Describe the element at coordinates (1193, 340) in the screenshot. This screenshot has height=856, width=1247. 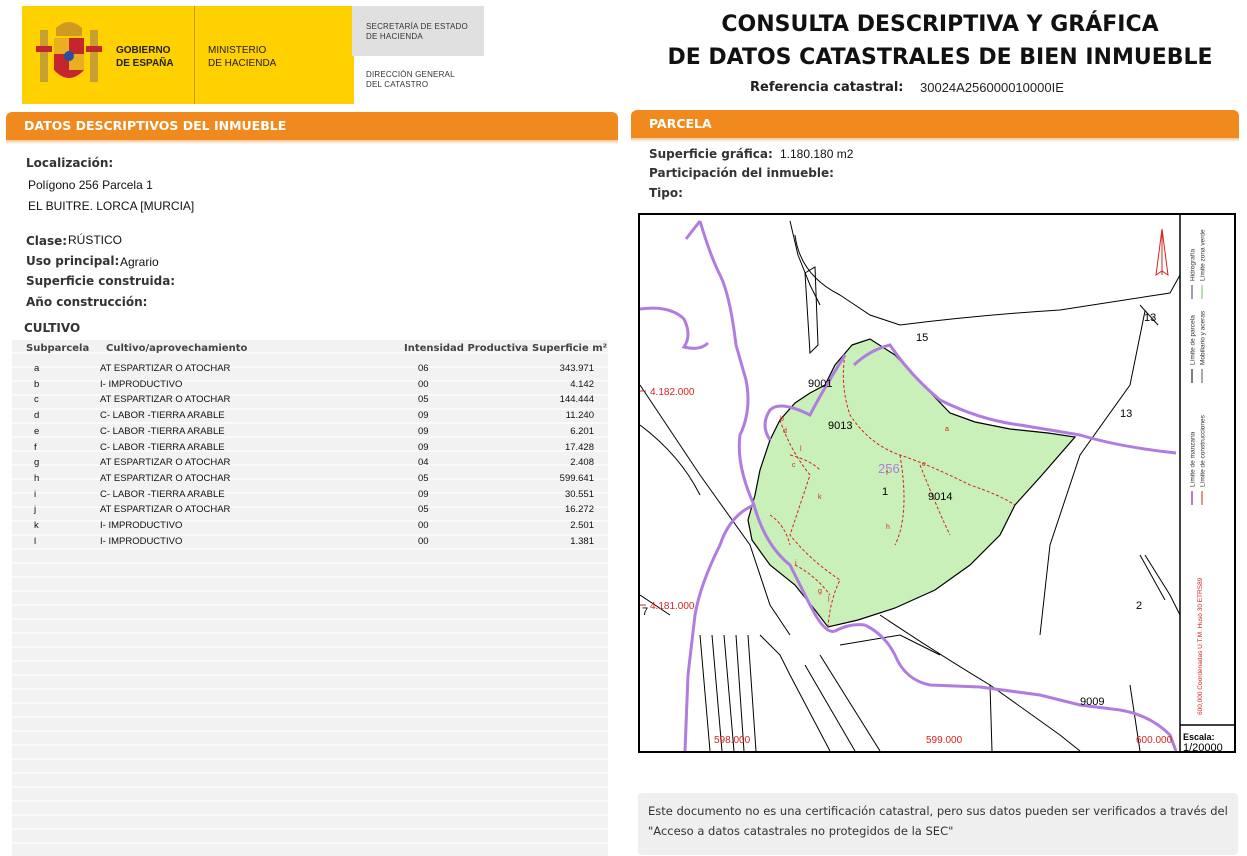
I see `legend-parcela: Límite de parcela` at that location.